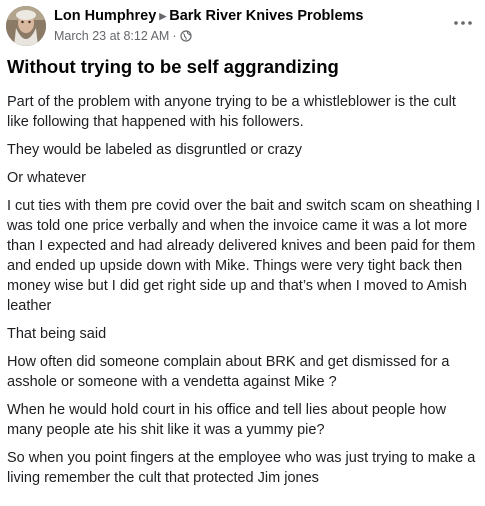 This screenshot has height=506, width=485. What do you see at coordinates (111, 36) in the screenshot?
I see `post-timestamp: March 23 at 8:12 AM` at bounding box center [111, 36].